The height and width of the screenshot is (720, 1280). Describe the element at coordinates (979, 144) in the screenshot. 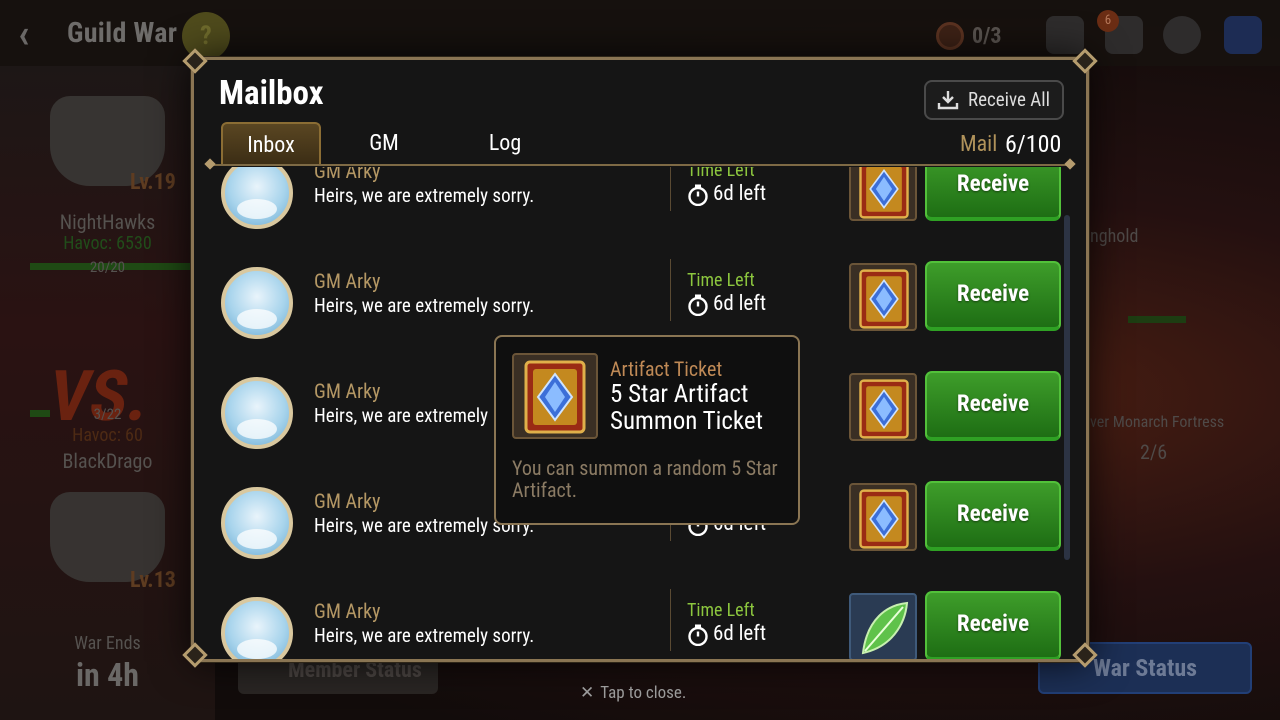

I see `mail-count-label: Mail` at that location.